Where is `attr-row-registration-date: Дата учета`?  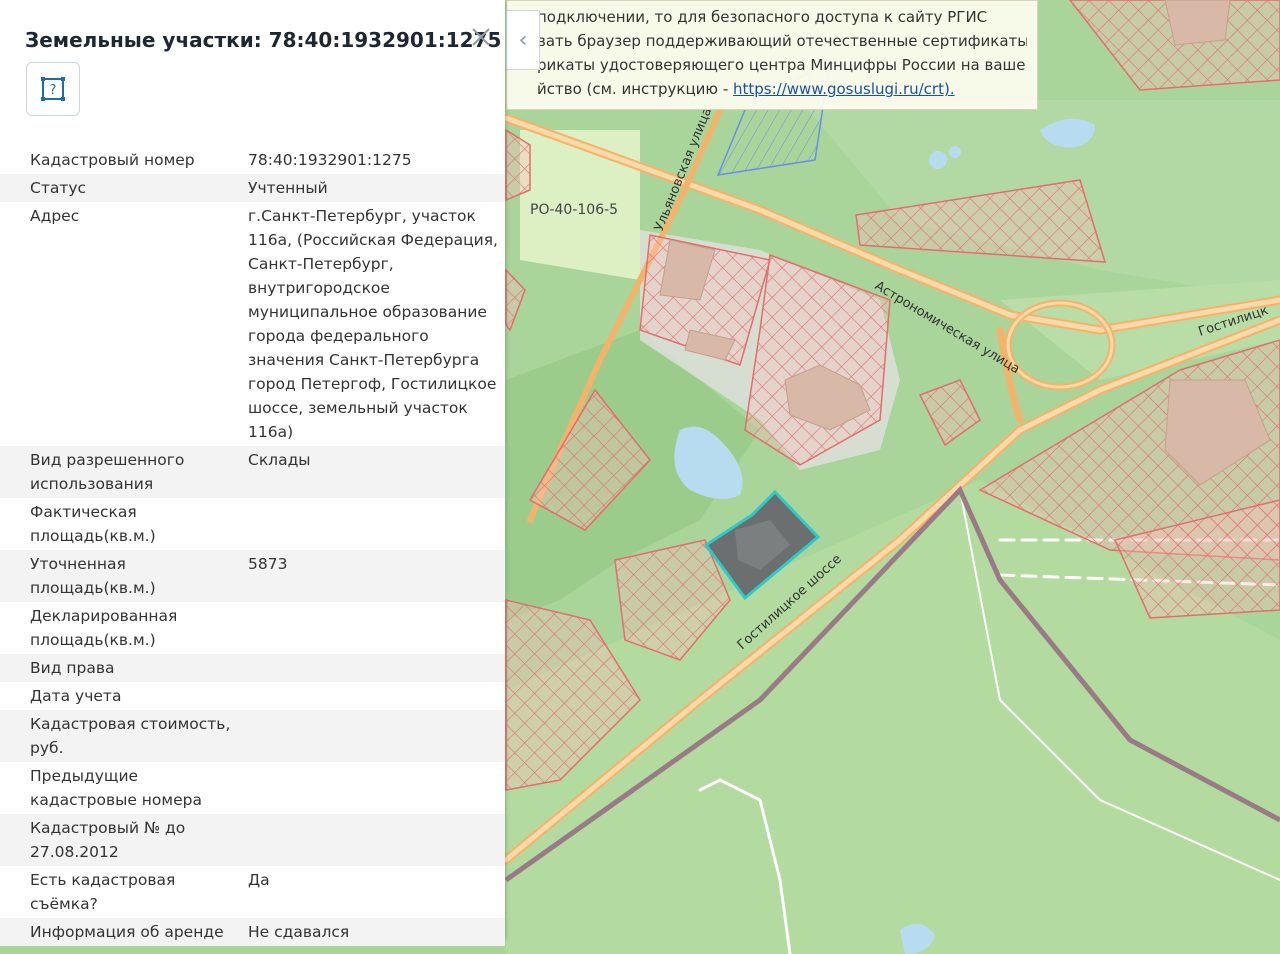 attr-row-registration-date: Дата учета is located at coordinates (252, 696).